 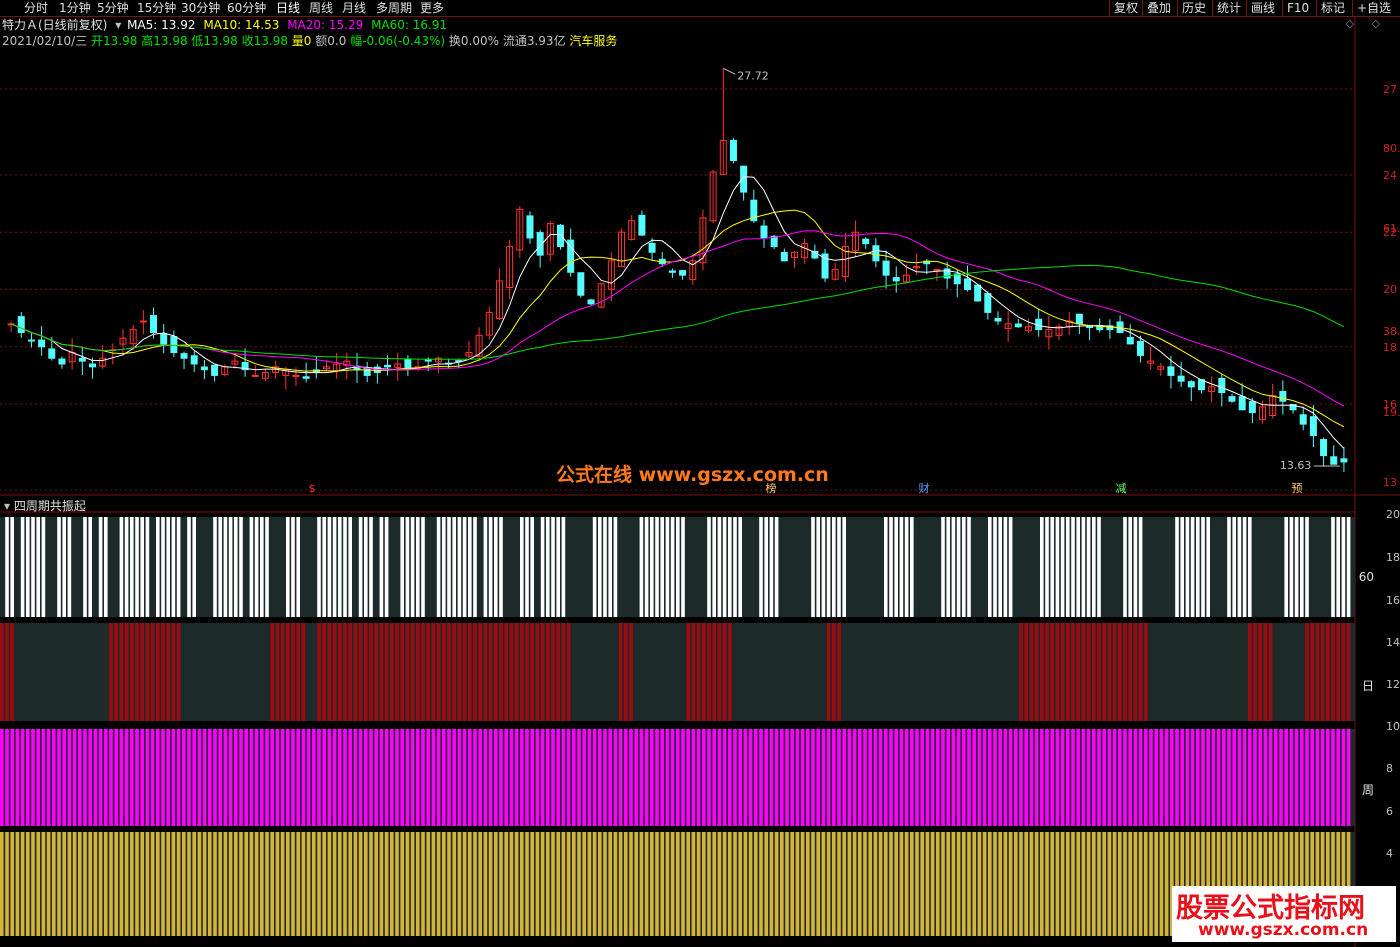 I want to click on event-marker-0: $, so click(x=312, y=488).